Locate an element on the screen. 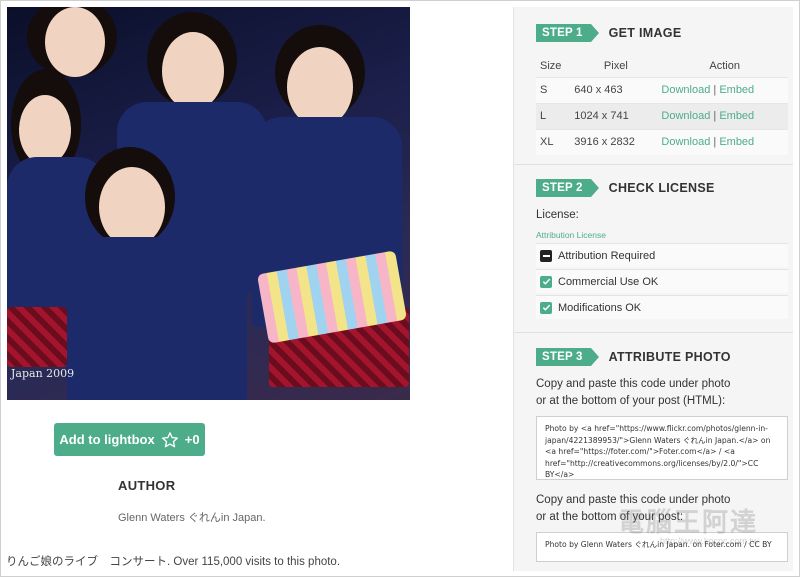 The height and width of the screenshot is (577, 800). license-item-commercial: Commercial Use OK is located at coordinates (662, 281).